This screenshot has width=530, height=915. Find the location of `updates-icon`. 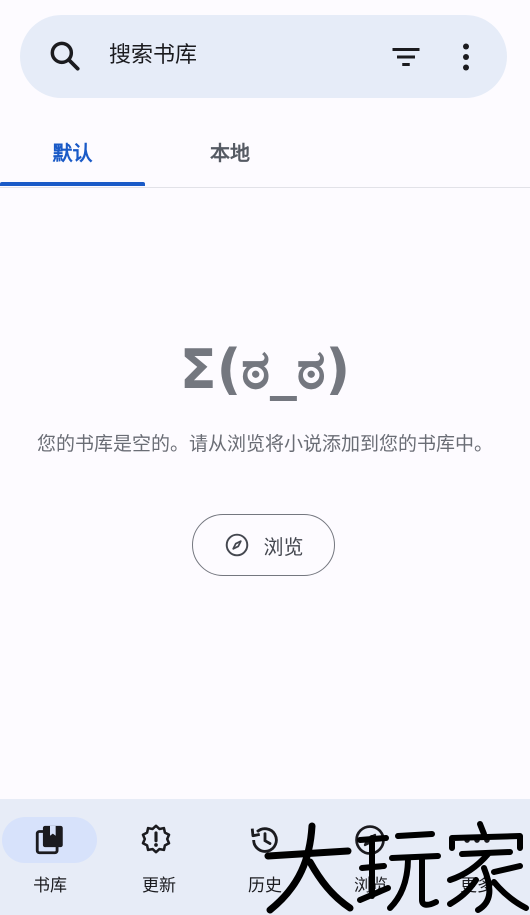

updates-icon is located at coordinates (156, 839).